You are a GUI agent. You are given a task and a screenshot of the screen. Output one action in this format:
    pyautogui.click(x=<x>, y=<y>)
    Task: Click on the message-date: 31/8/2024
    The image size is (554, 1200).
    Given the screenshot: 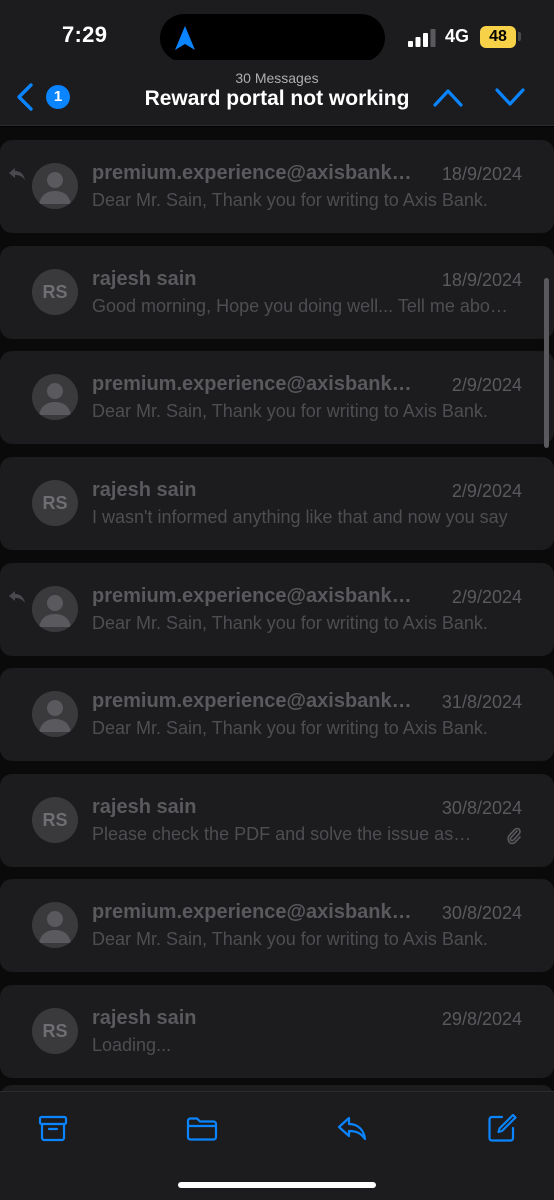 What is the action you would take?
    pyautogui.click(x=481, y=702)
    